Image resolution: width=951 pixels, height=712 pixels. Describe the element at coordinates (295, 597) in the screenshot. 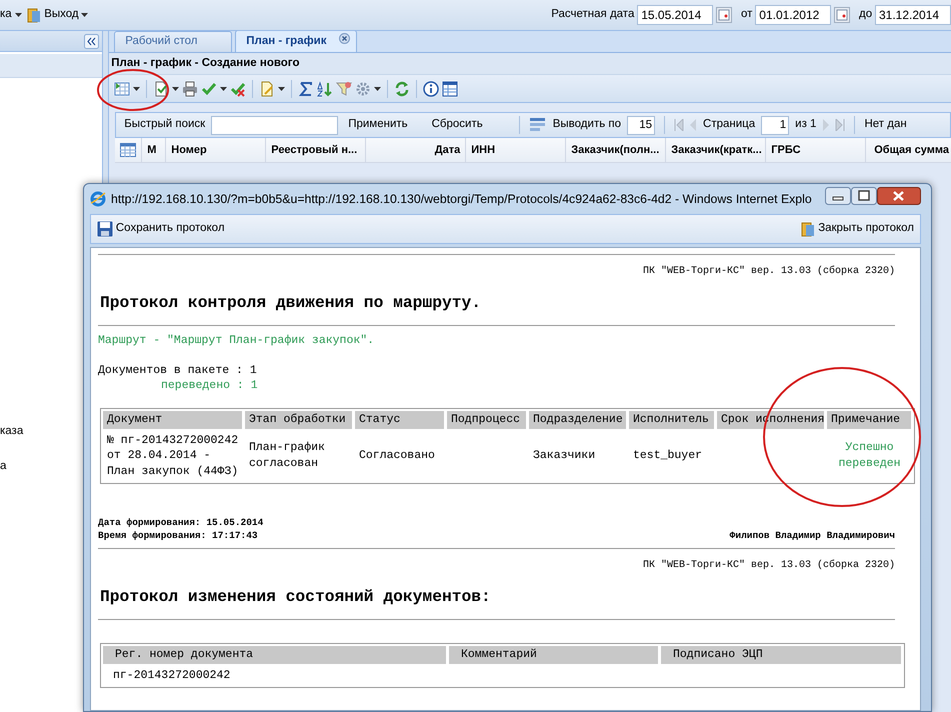

I see `protocol-heading: Протокол изменения состояний документов:` at that location.